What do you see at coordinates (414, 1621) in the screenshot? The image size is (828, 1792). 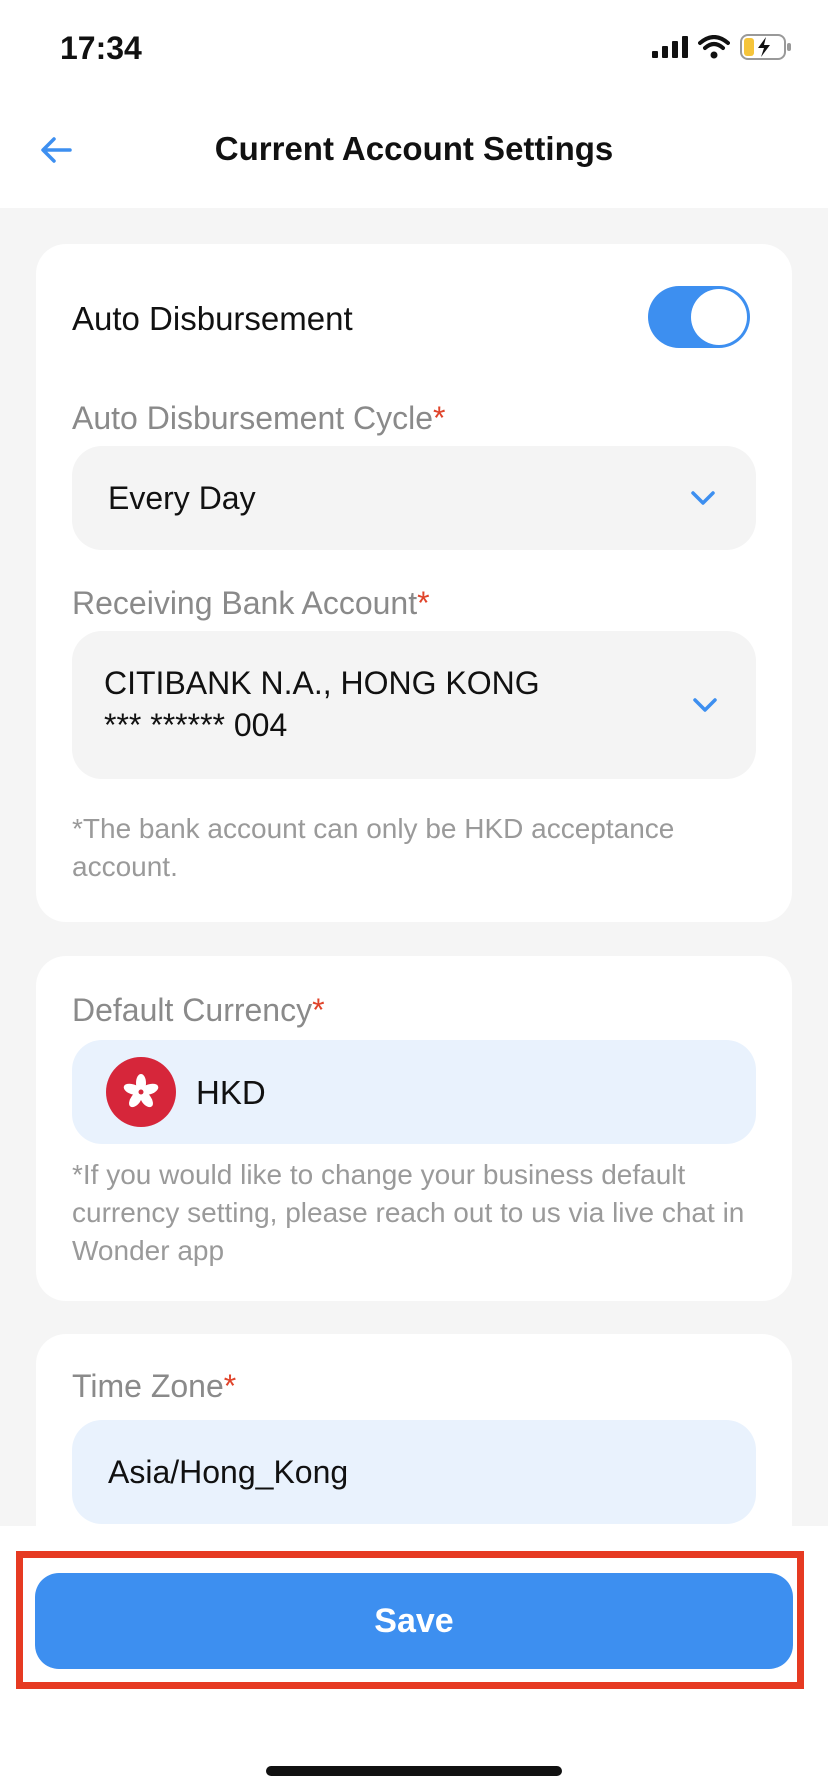 I see `save-button: Save` at bounding box center [414, 1621].